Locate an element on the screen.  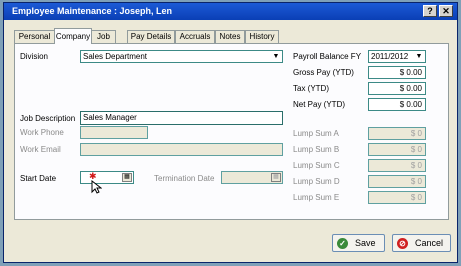
cancel-icon: ⊘ is located at coordinates (402, 243).